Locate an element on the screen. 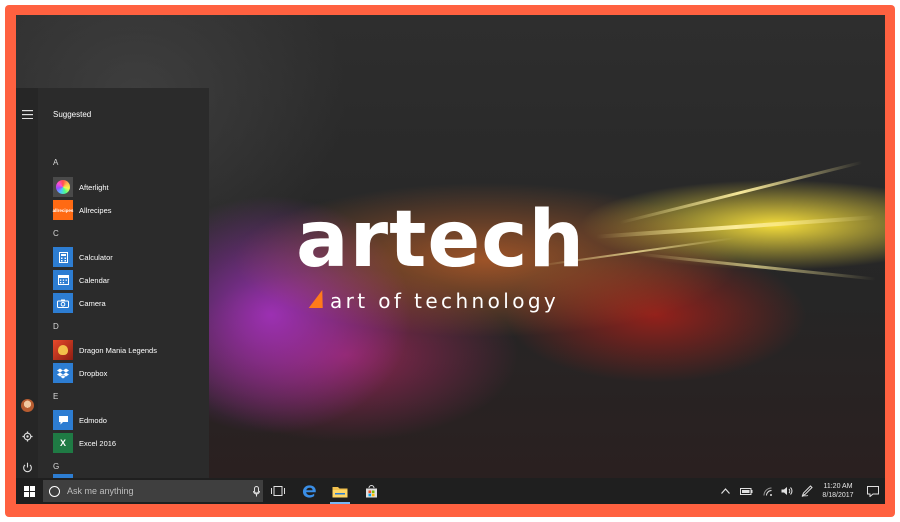 Image resolution: width=900 pixels, height=522 pixels. action-center-button is located at coordinates (873, 491).